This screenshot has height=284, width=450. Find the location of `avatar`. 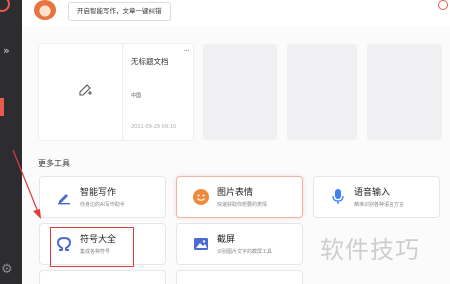

avatar is located at coordinates (45, 10).